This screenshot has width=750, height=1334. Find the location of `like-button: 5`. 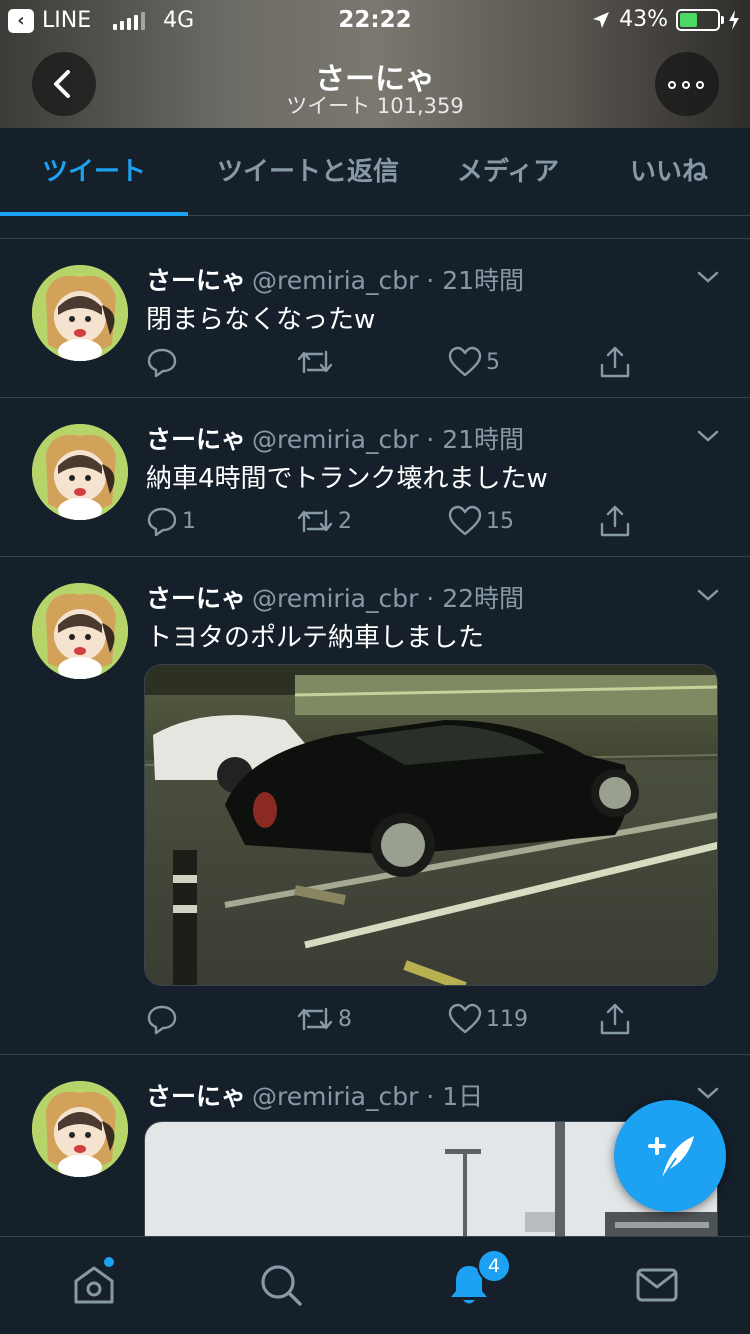

like-button: 5 is located at coordinates (474, 362).